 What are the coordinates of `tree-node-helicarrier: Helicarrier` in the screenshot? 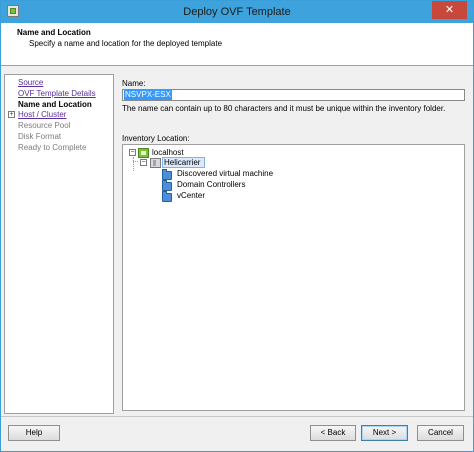 It's located at (182, 162).